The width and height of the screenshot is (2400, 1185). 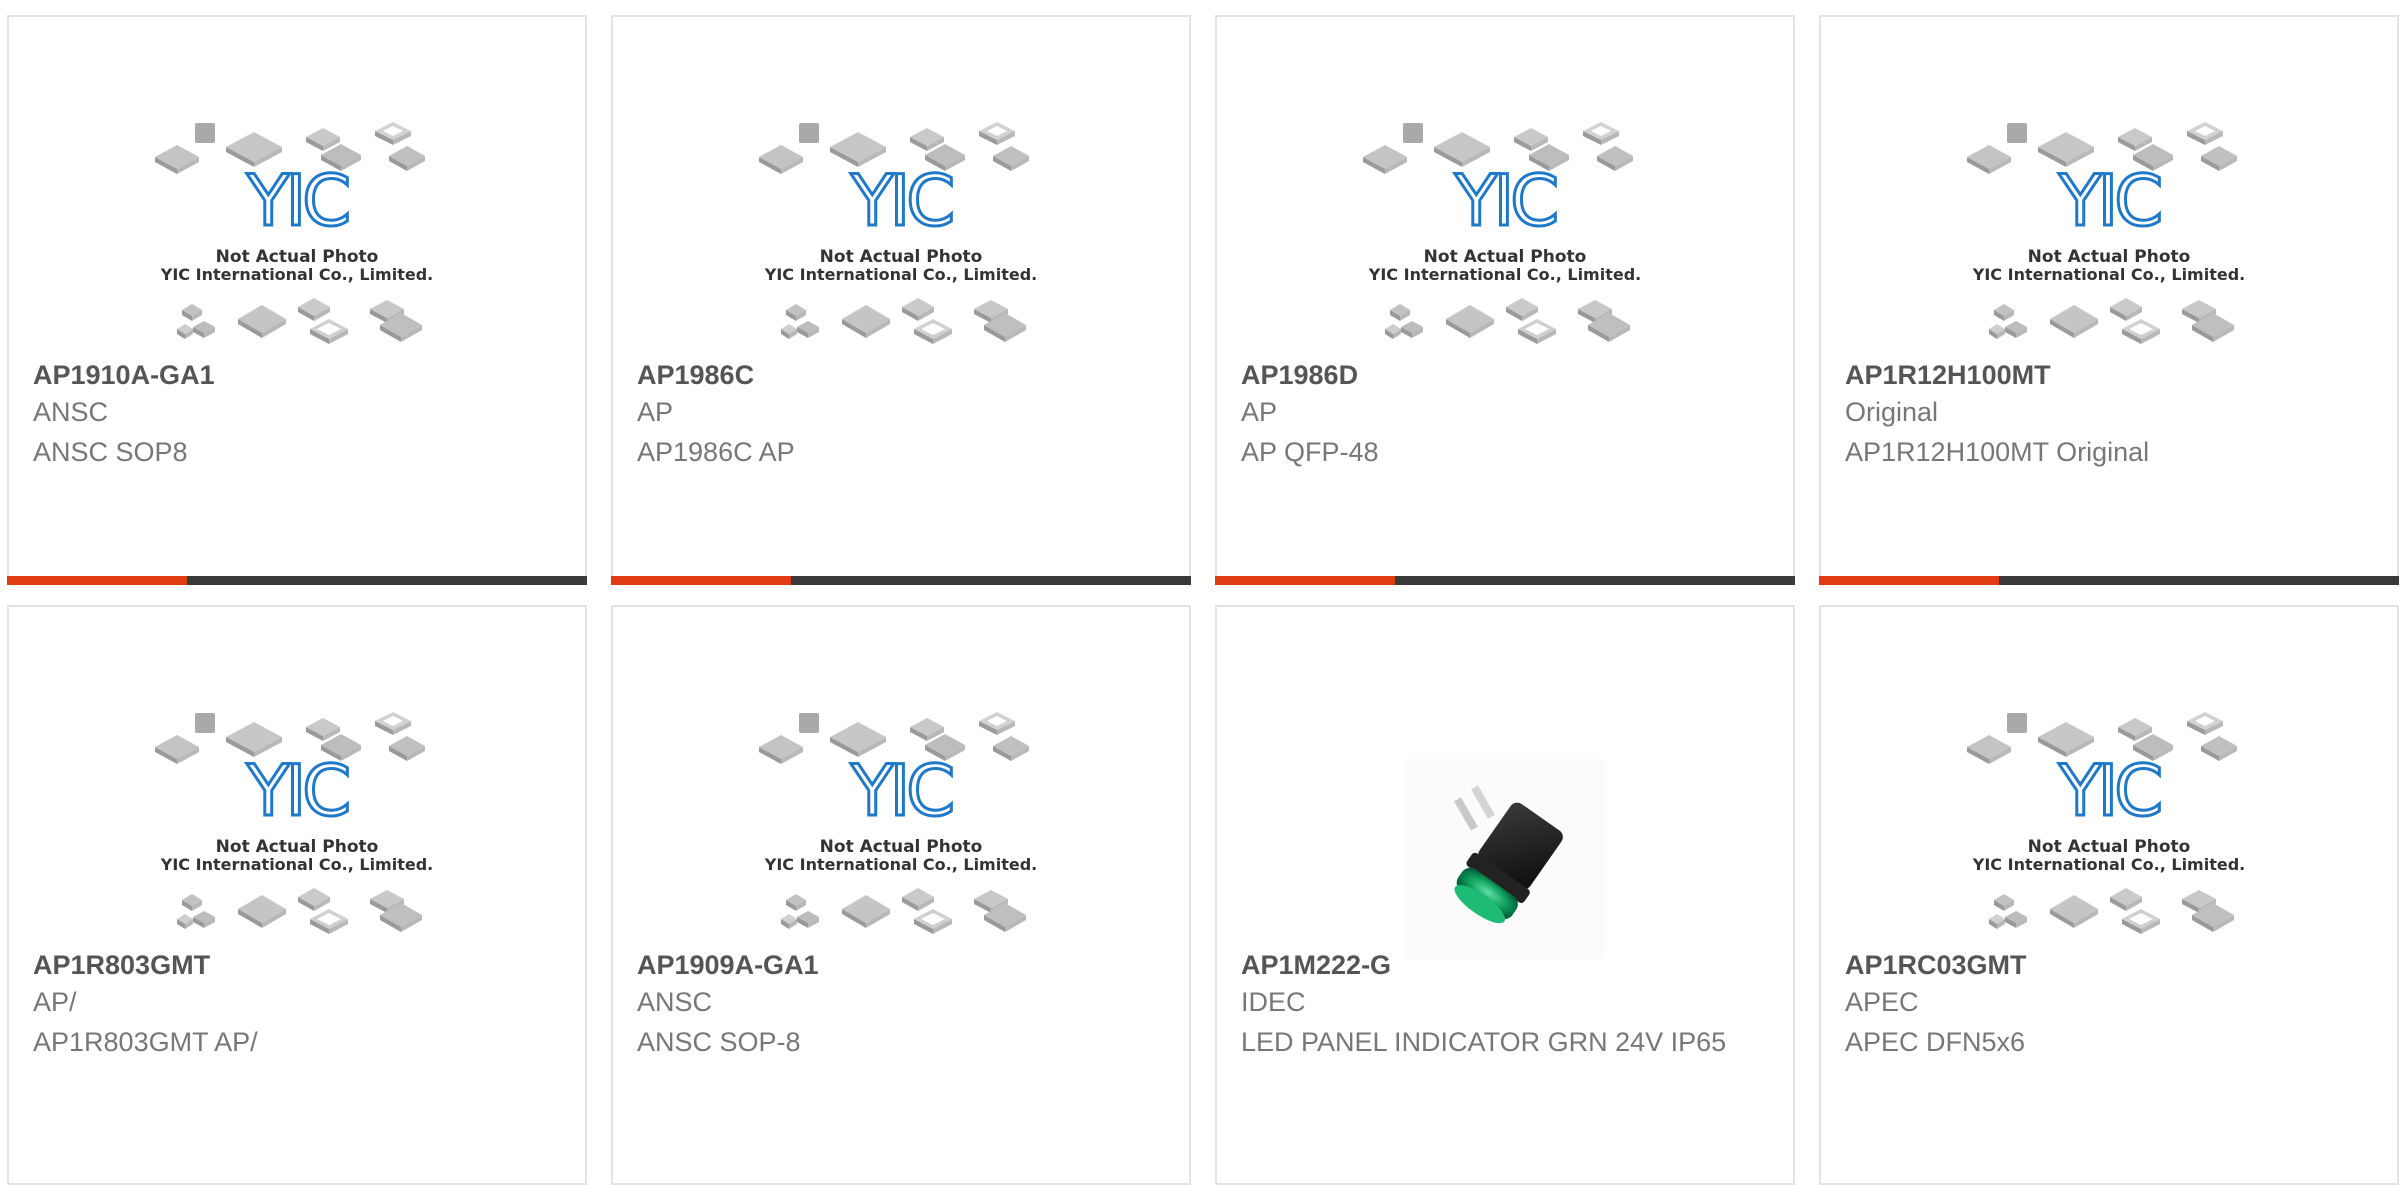 I want to click on product-part-number: AP1910A-GA1, so click(x=124, y=375).